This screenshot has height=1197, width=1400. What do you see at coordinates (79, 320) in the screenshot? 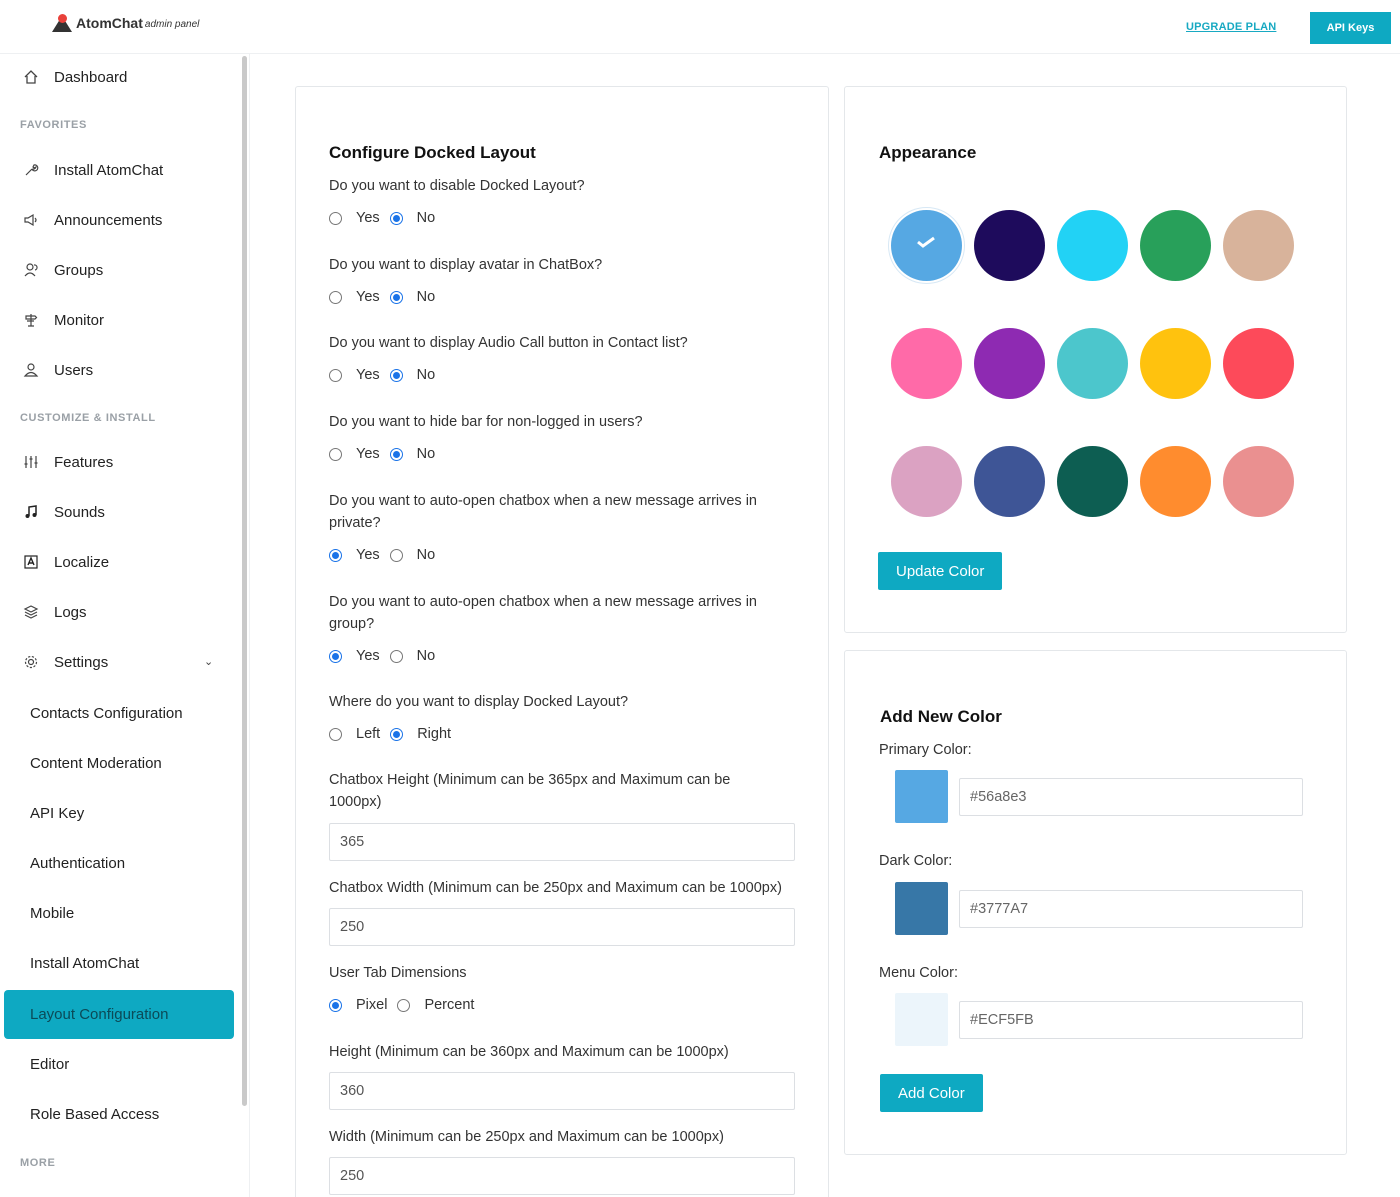
I see `sidebar-item-label: Monitor` at bounding box center [79, 320].